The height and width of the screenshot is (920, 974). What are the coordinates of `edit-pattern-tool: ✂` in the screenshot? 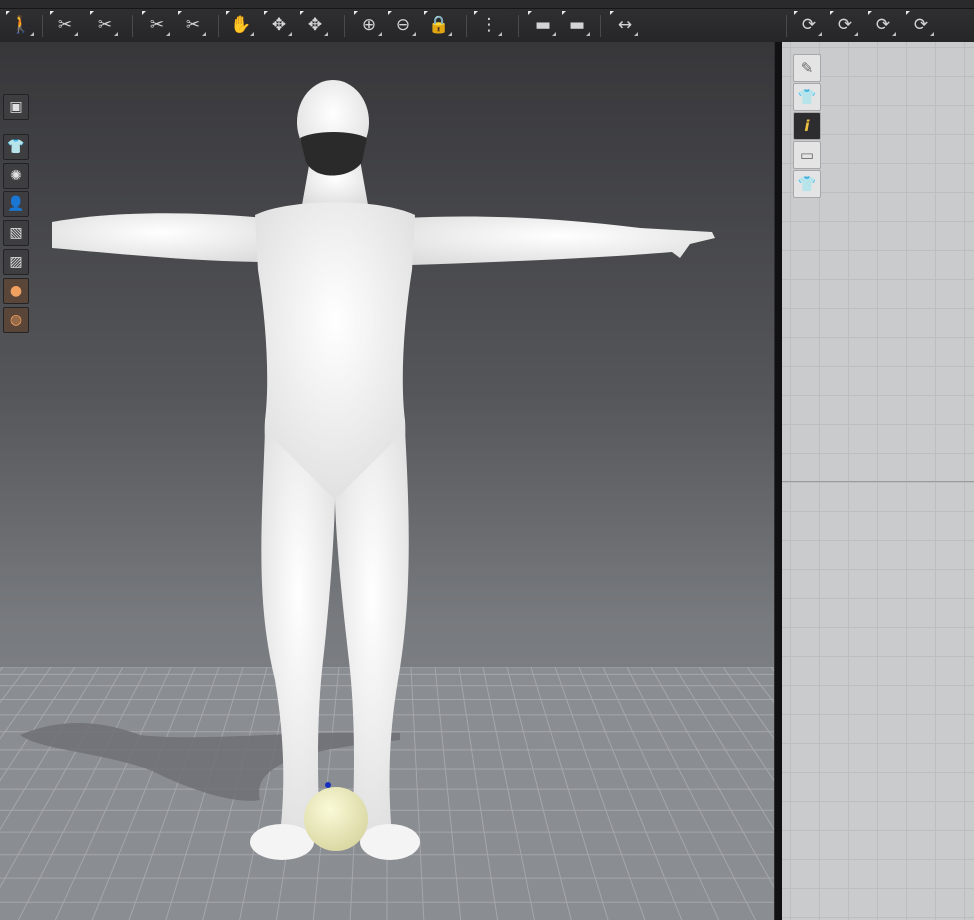 It's located at (156, 24).